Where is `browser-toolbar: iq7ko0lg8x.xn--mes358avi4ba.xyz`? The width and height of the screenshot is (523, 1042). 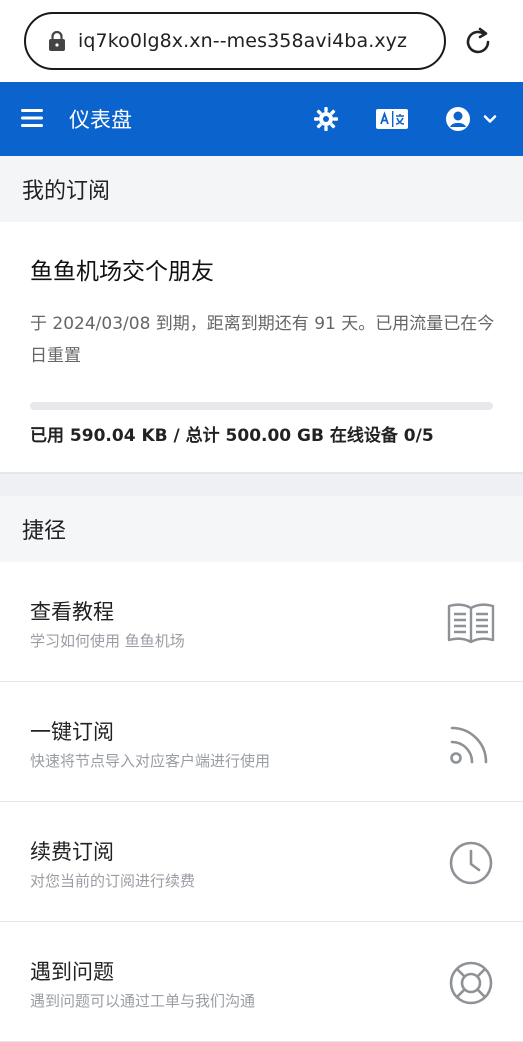 browser-toolbar: iq7ko0lg8x.xn--mes358avi4ba.xyz is located at coordinates (261, 41).